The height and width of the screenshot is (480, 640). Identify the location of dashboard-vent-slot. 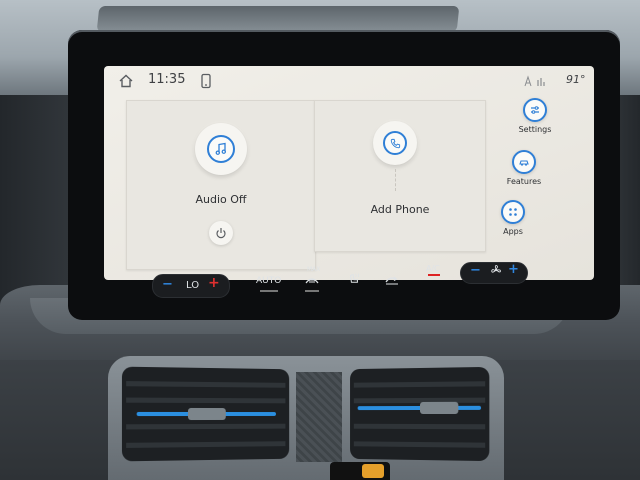
(278, 19).